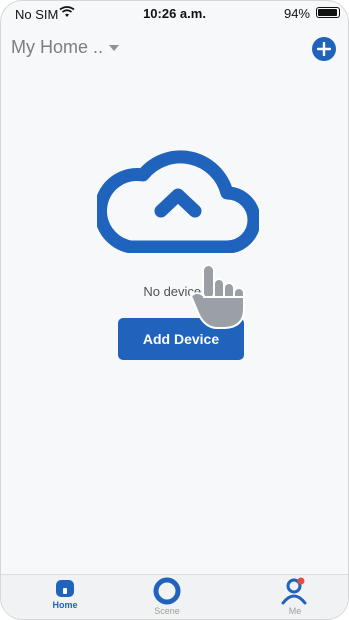 The width and height of the screenshot is (349, 620). Describe the element at coordinates (301, 581) in the screenshot. I see `notification-badge` at that location.